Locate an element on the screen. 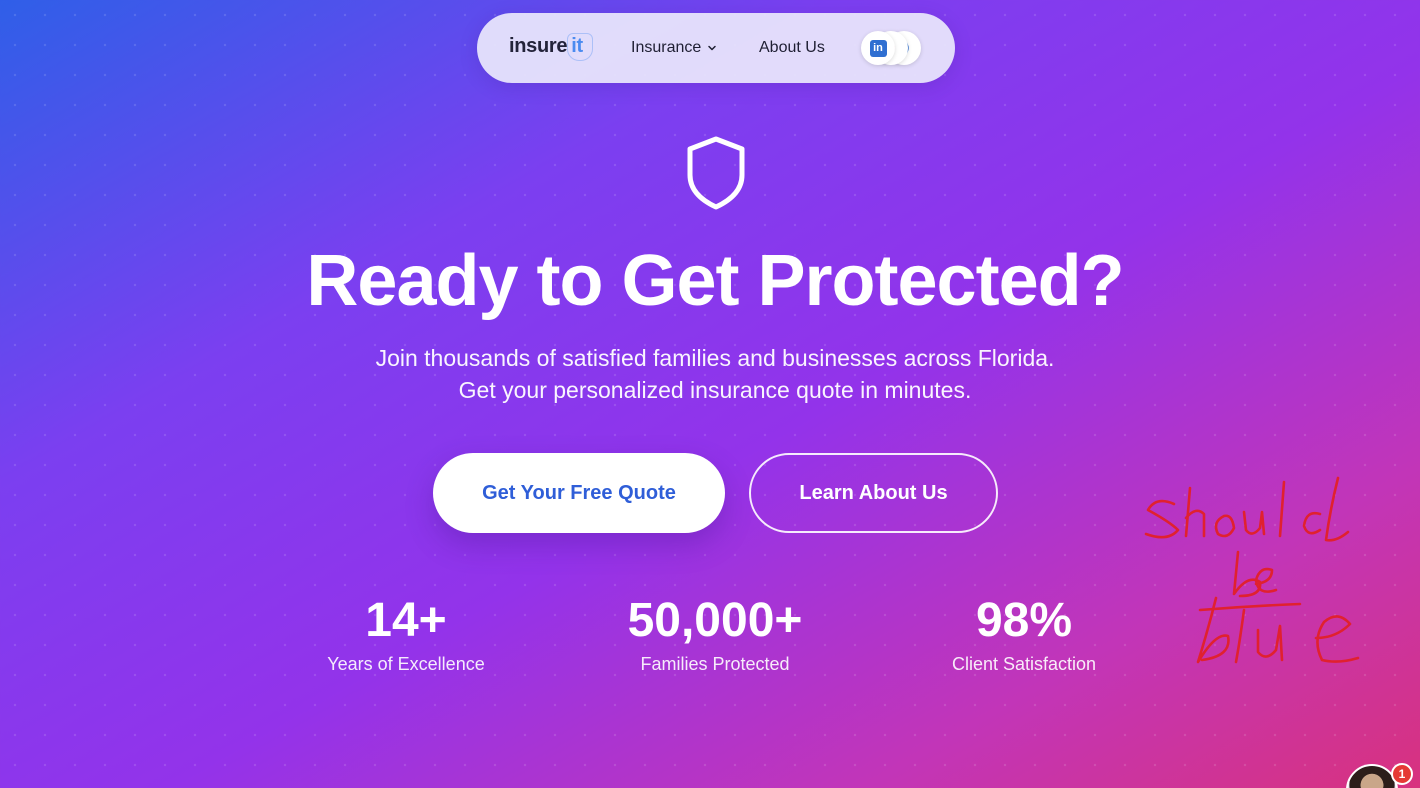 The image size is (1420, 788). stat-value: 98% is located at coordinates (1024, 620).